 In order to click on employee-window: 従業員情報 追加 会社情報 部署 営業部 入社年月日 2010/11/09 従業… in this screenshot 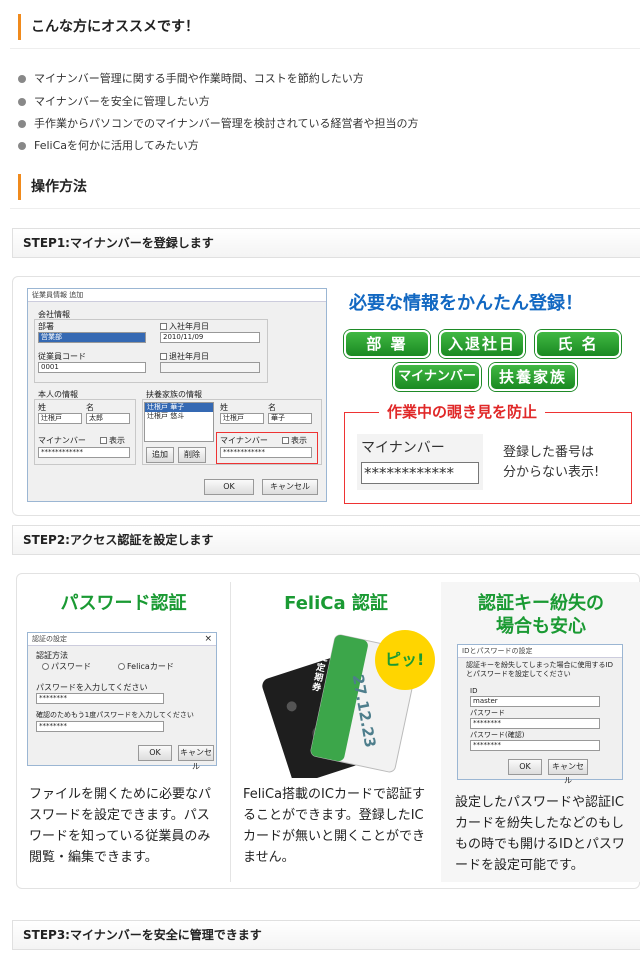, I will do `click(177, 395)`.